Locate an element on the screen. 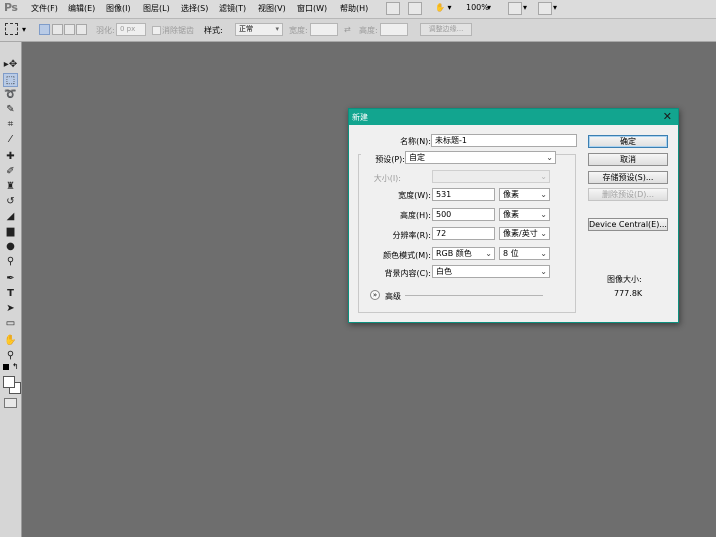  menu-view: 视图(V) is located at coordinates (272, 8).